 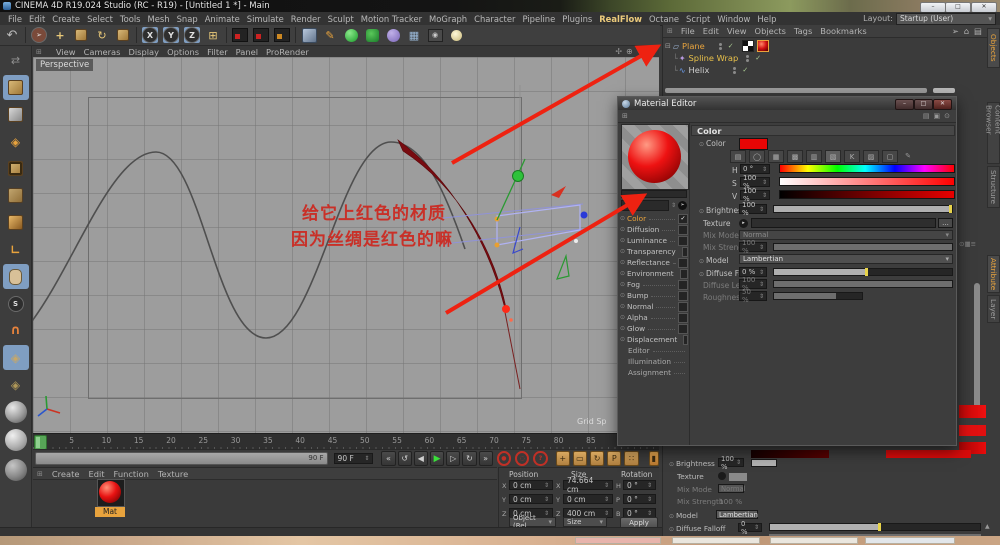 What do you see at coordinates (236, 440) in the screenshot?
I see `frame-tick-30: 30` at bounding box center [236, 440].